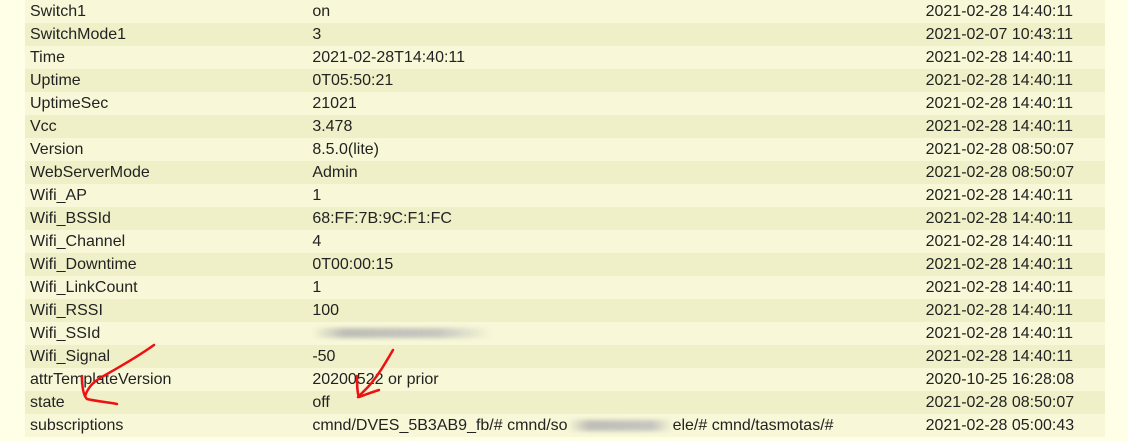  I want to click on table-row: Wifi_RSSI 100 2021-02-28 14:40:11, so click(565, 310).